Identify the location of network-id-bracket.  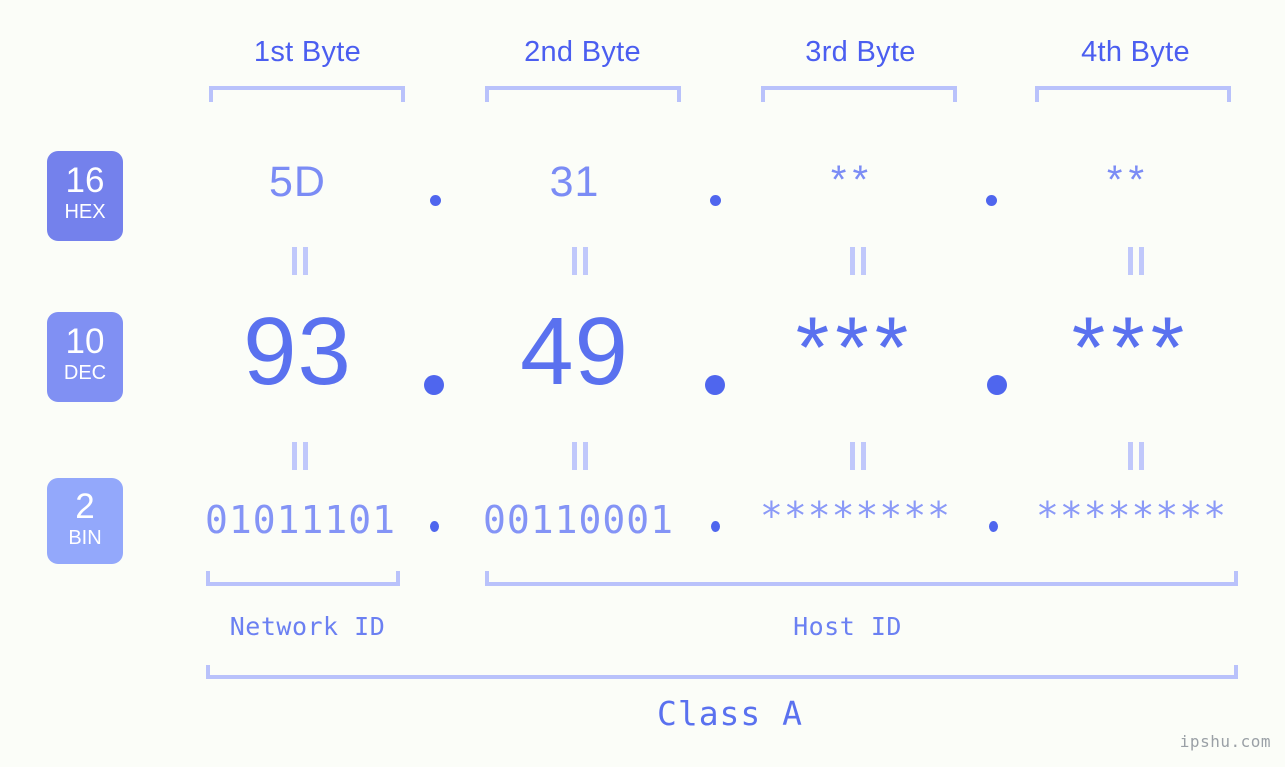
(303, 578).